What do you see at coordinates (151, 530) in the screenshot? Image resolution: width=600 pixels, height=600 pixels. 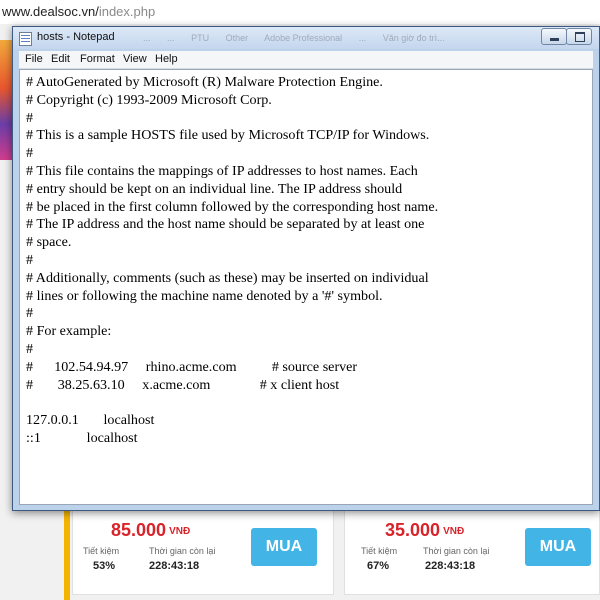 I see `product-price: 85.000 VNĐ` at bounding box center [151, 530].